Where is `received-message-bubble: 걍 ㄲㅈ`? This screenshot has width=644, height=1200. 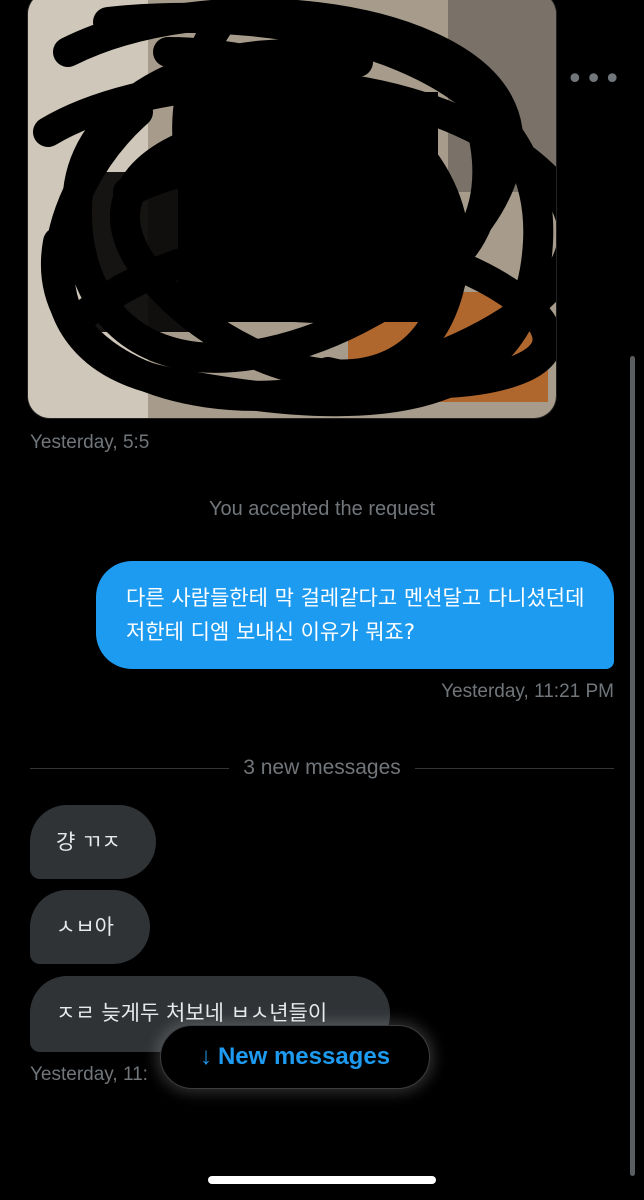
received-message-bubble: 걍 ㄲㅈ is located at coordinates (93, 842).